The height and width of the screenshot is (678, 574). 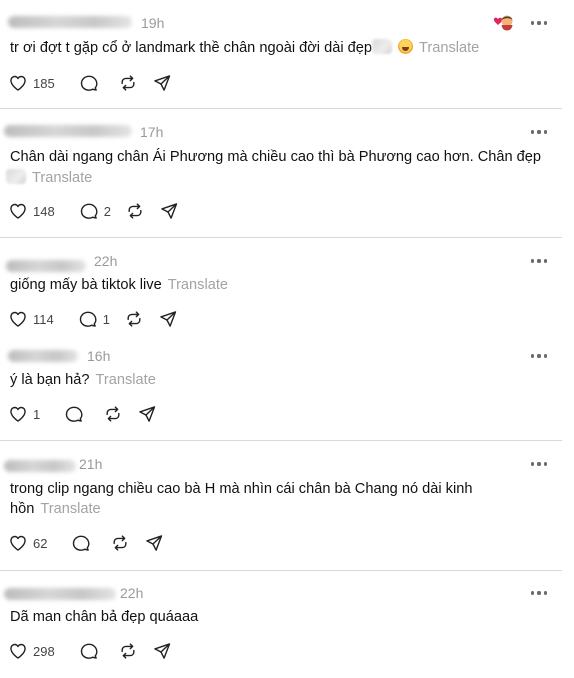 I want to click on reply-button: 2, so click(x=95, y=211).